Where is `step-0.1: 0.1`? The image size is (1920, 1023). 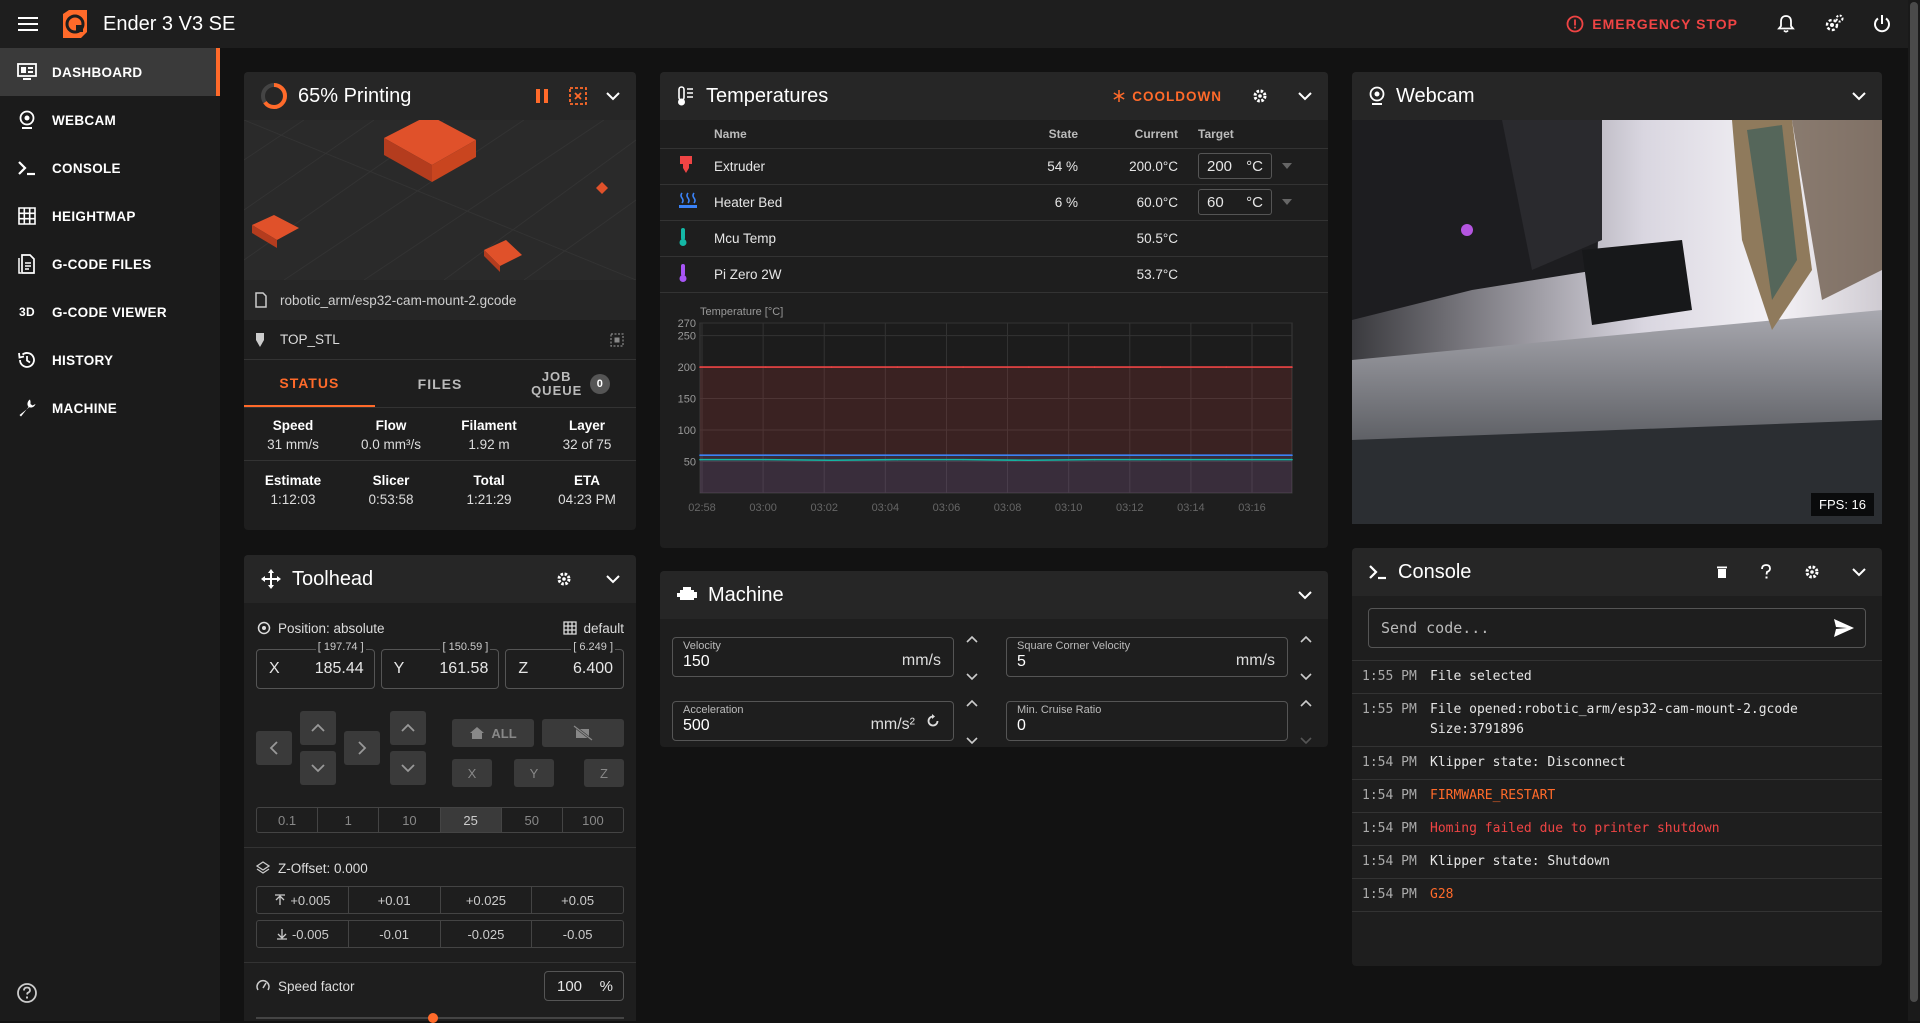
step-0.1: 0.1 is located at coordinates (288, 820).